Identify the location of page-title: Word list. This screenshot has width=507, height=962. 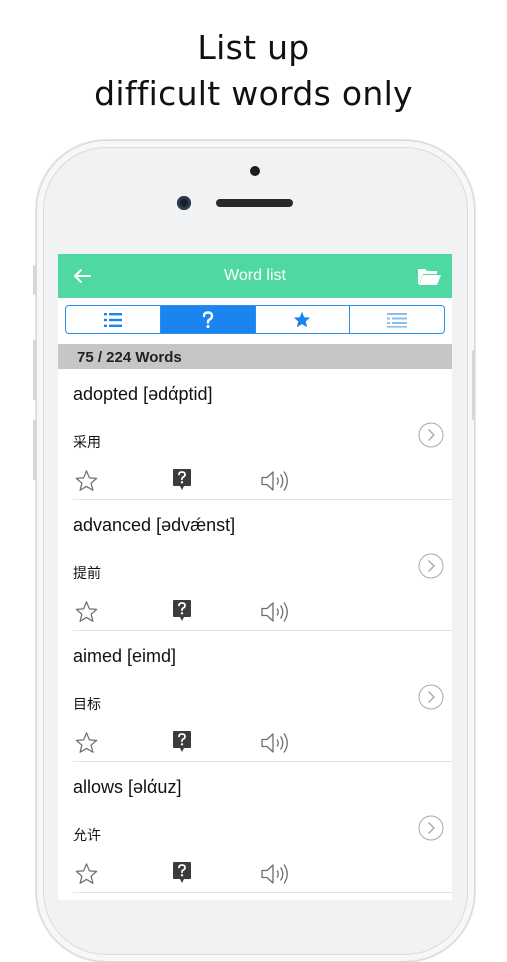
(255, 275).